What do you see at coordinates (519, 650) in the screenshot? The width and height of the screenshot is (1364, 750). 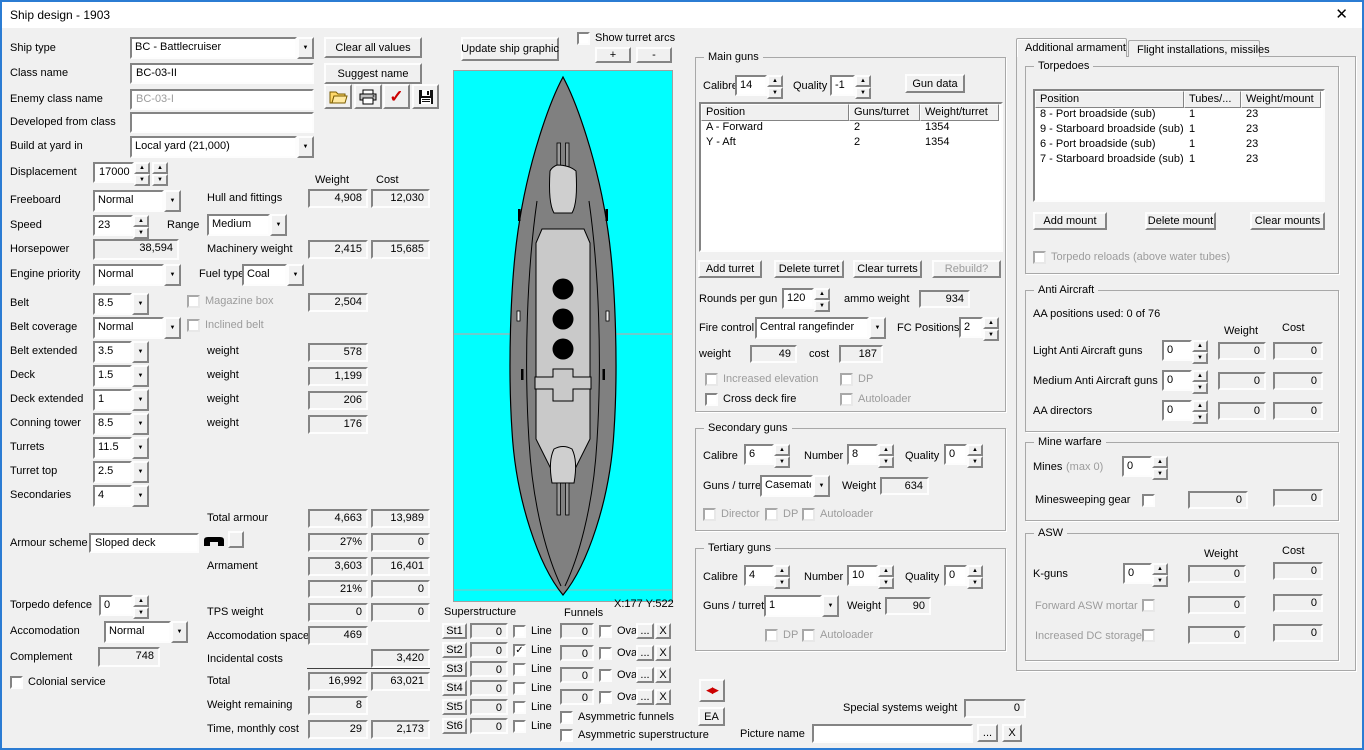 I see `st2-line-checkbox: ✓` at bounding box center [519, 650].